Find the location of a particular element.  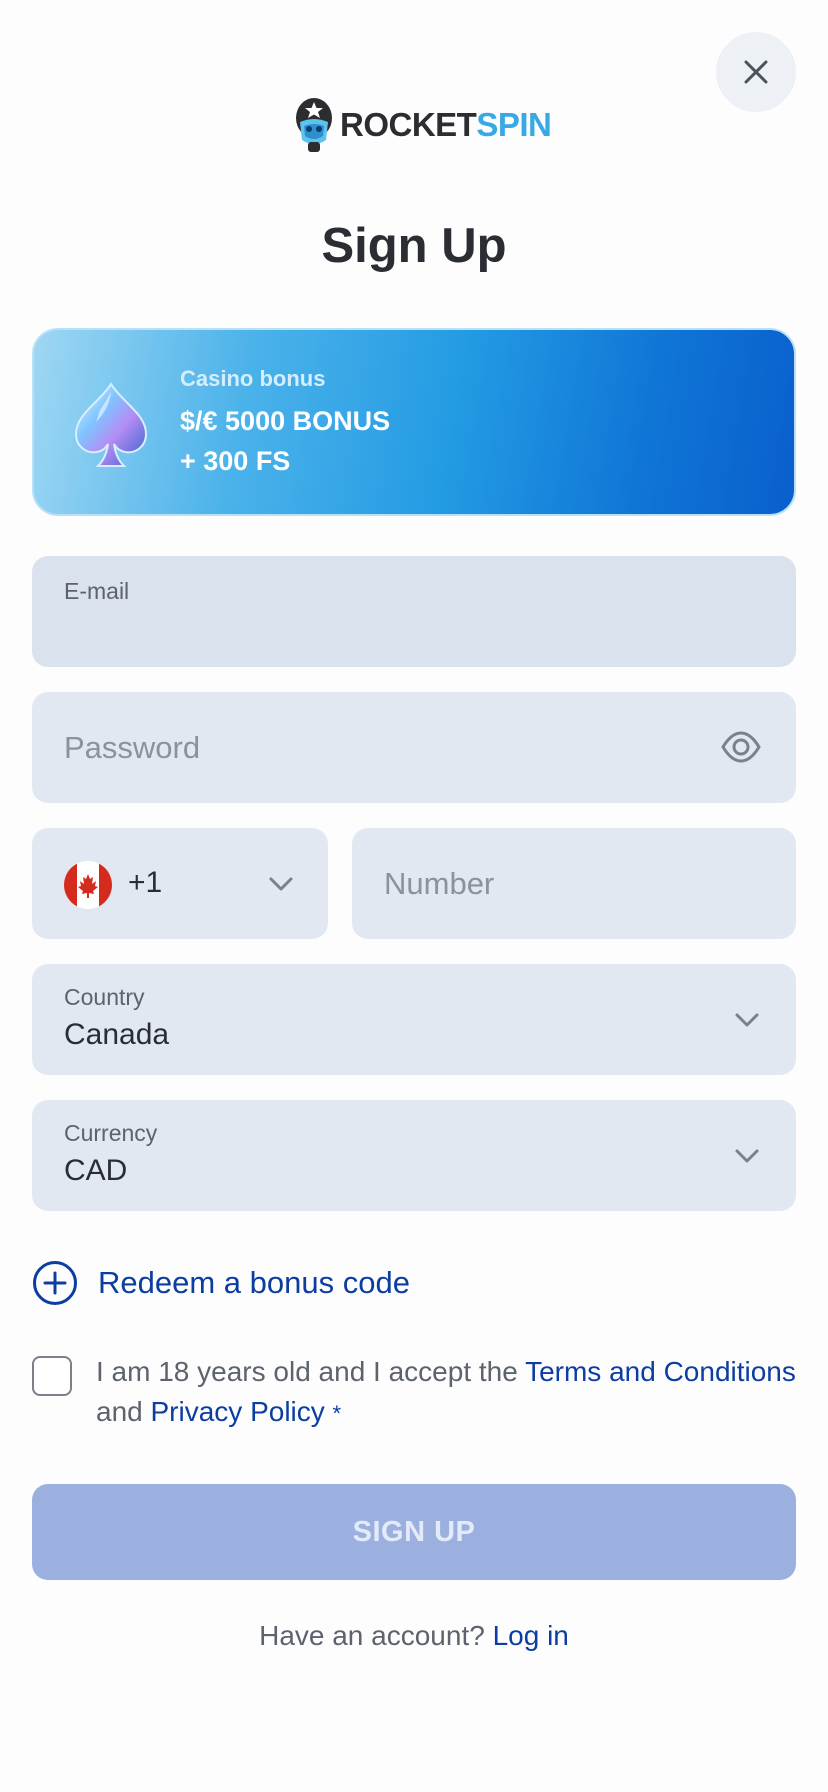

logo-text-spin: SPIN is located at coordinates (514, 124).